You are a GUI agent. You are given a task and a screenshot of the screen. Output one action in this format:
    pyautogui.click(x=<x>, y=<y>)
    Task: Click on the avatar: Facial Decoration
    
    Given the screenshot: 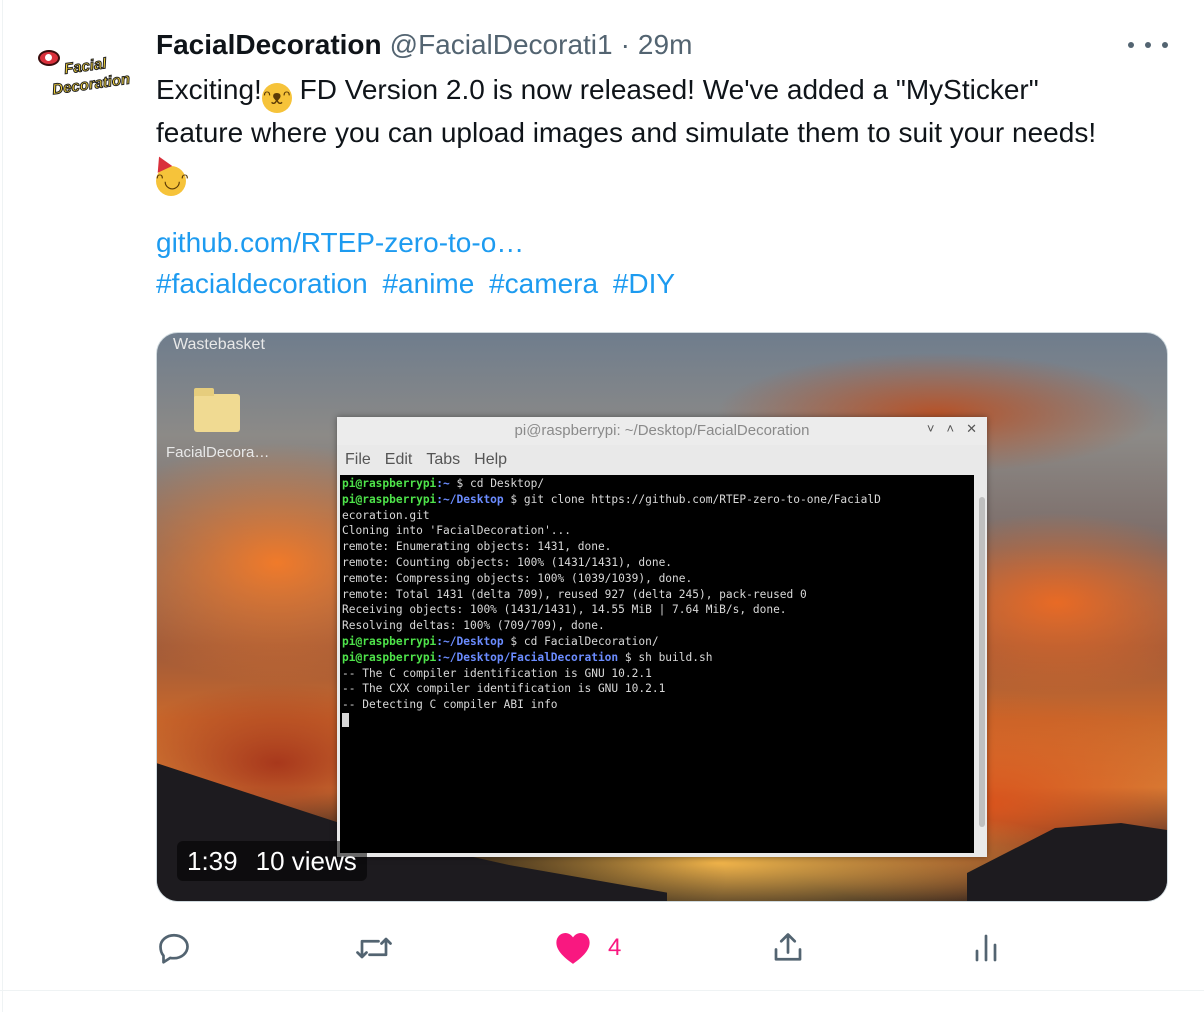 What is the action you would take?
    pyautogui.click(x=83, y=78)
    